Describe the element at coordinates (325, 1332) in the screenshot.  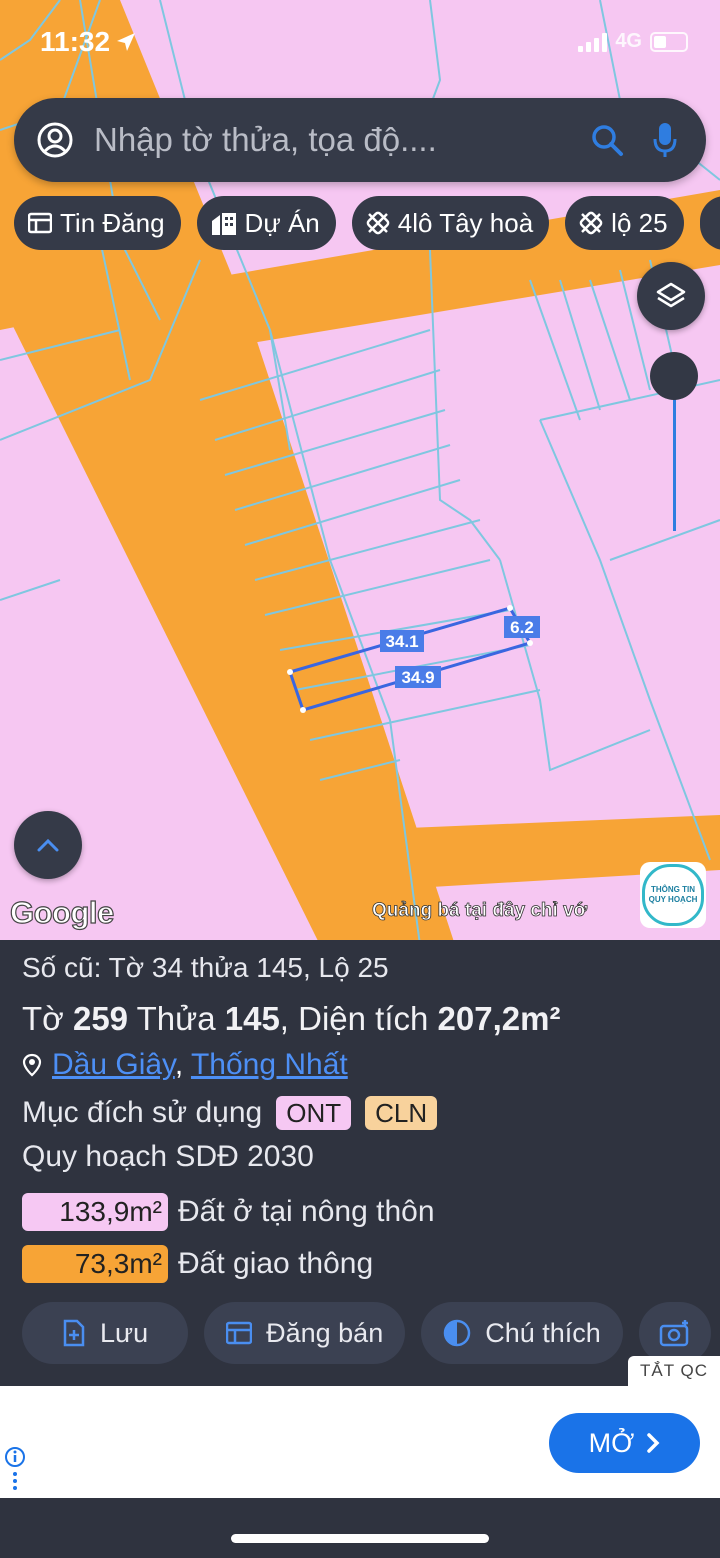
I see `button-label: Đăng bán` at that location.